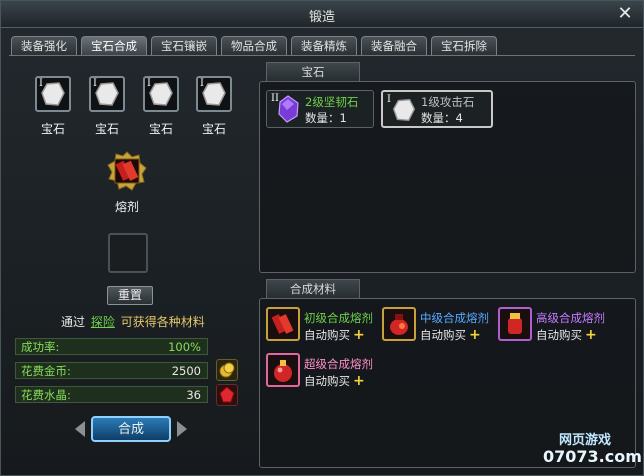  Describe the element at coordinates (184, 45) in the screenshot. I see `tab-gem-inlay: 宝石镶嵌` at that location.